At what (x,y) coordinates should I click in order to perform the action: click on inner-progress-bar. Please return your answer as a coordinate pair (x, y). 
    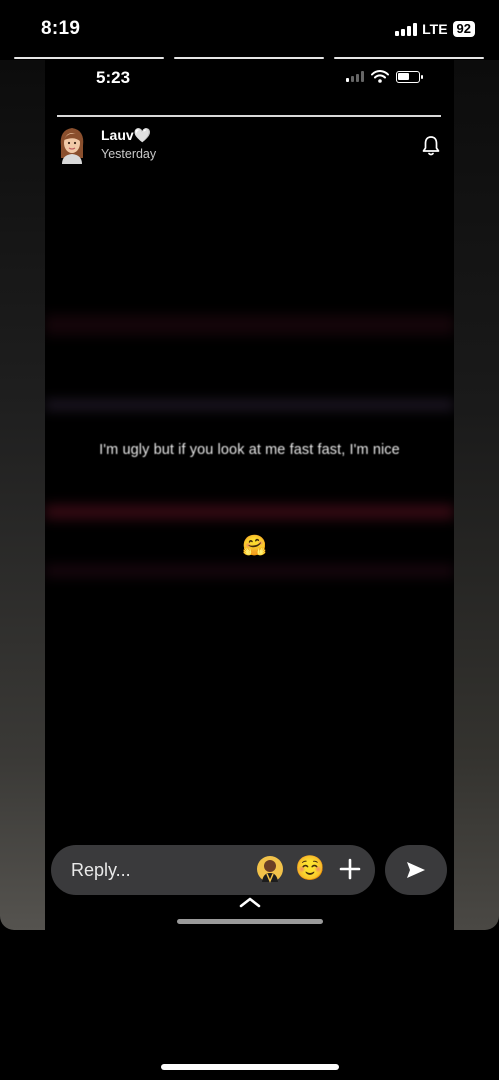
    Looking at the image, I should click on (249, 116).